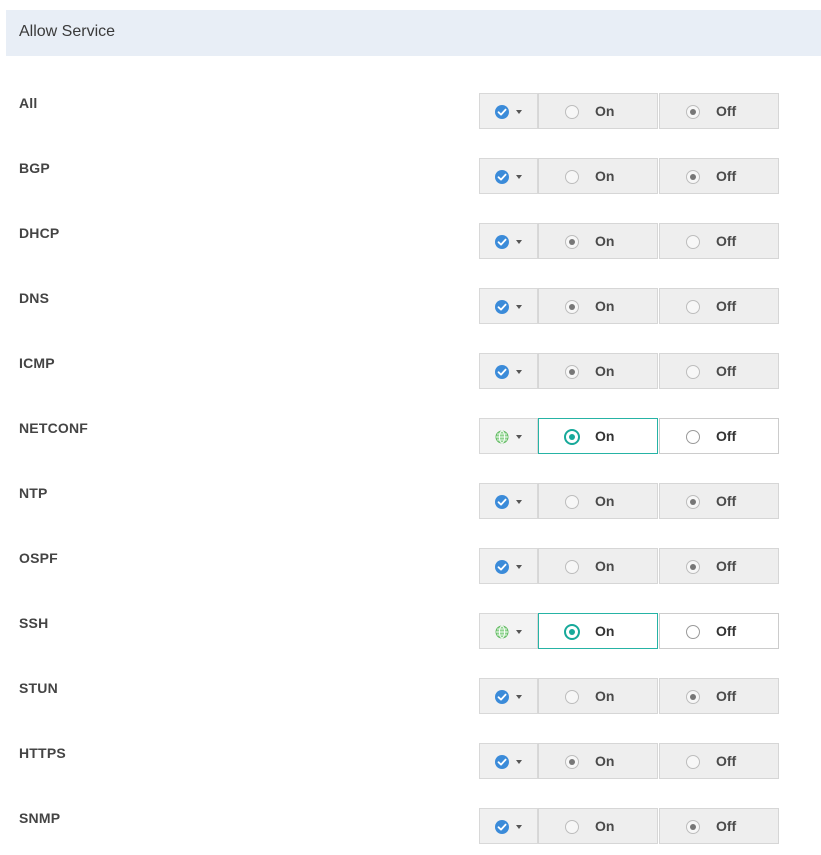  I want to click on service-toggle-stun: On Off, so click(629, 696).